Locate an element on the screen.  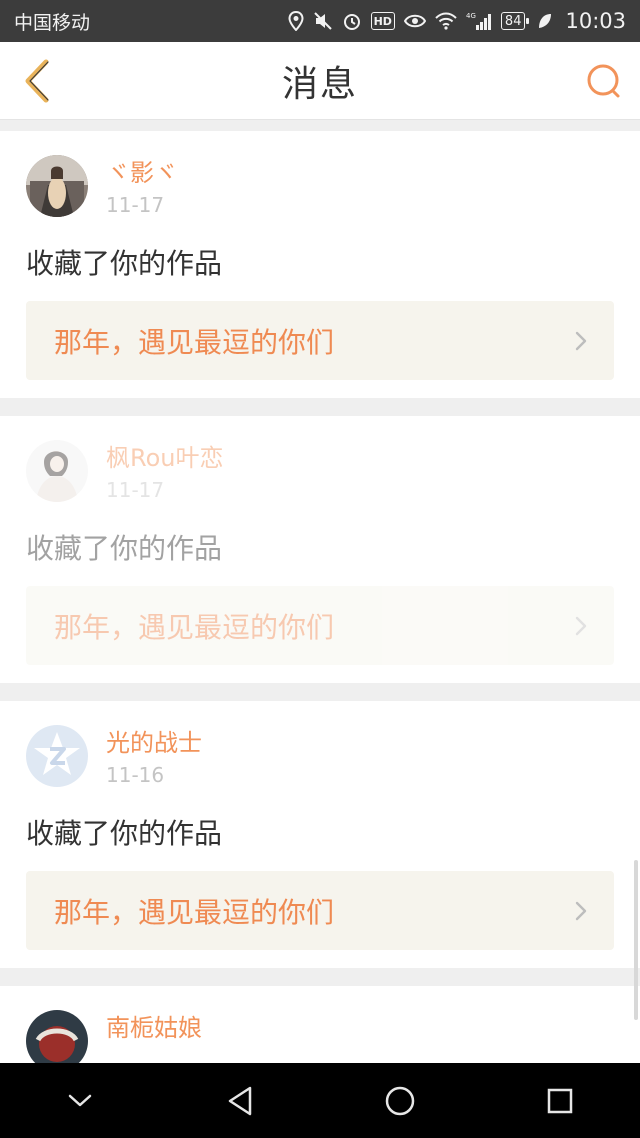
search-button is located at coordinates (604, 81).